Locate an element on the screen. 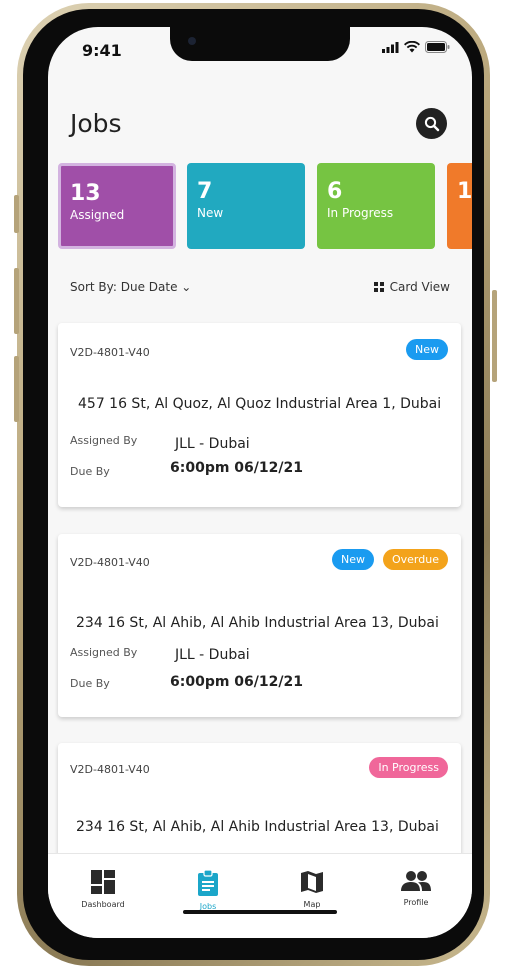  card-view-toggle: Card View is located at coordinates (411, 287).